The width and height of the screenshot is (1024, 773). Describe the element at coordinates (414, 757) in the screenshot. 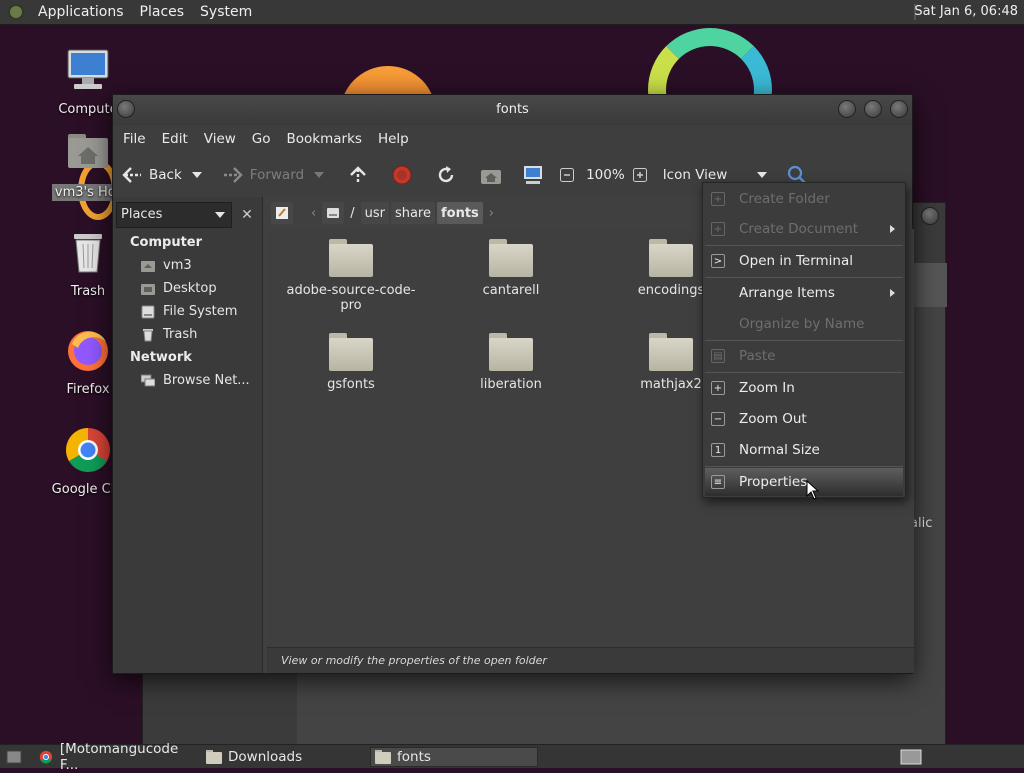

I see `task-label: fonts` at that location.